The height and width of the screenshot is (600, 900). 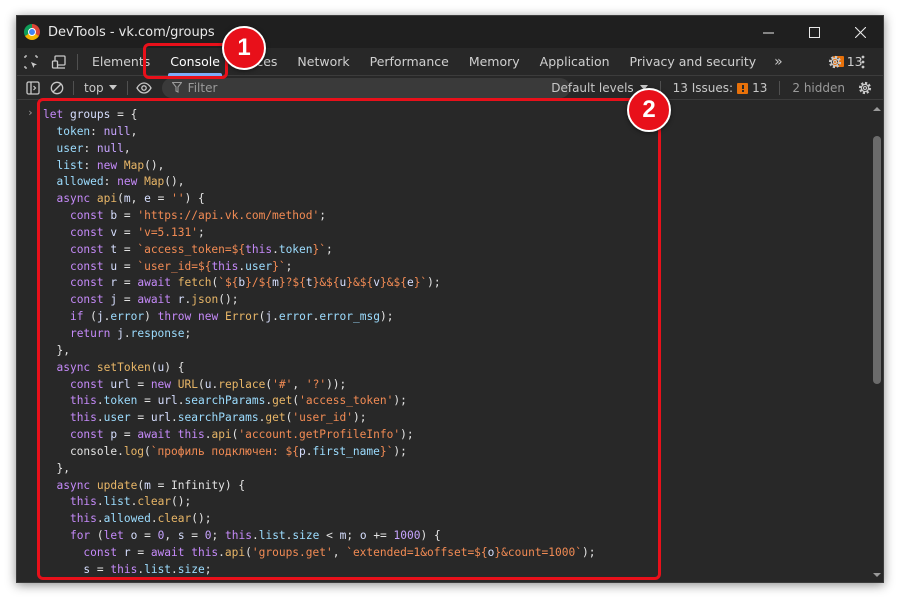 I want to click on issues-label: 13 Issues:, so click(x=703, y=88).